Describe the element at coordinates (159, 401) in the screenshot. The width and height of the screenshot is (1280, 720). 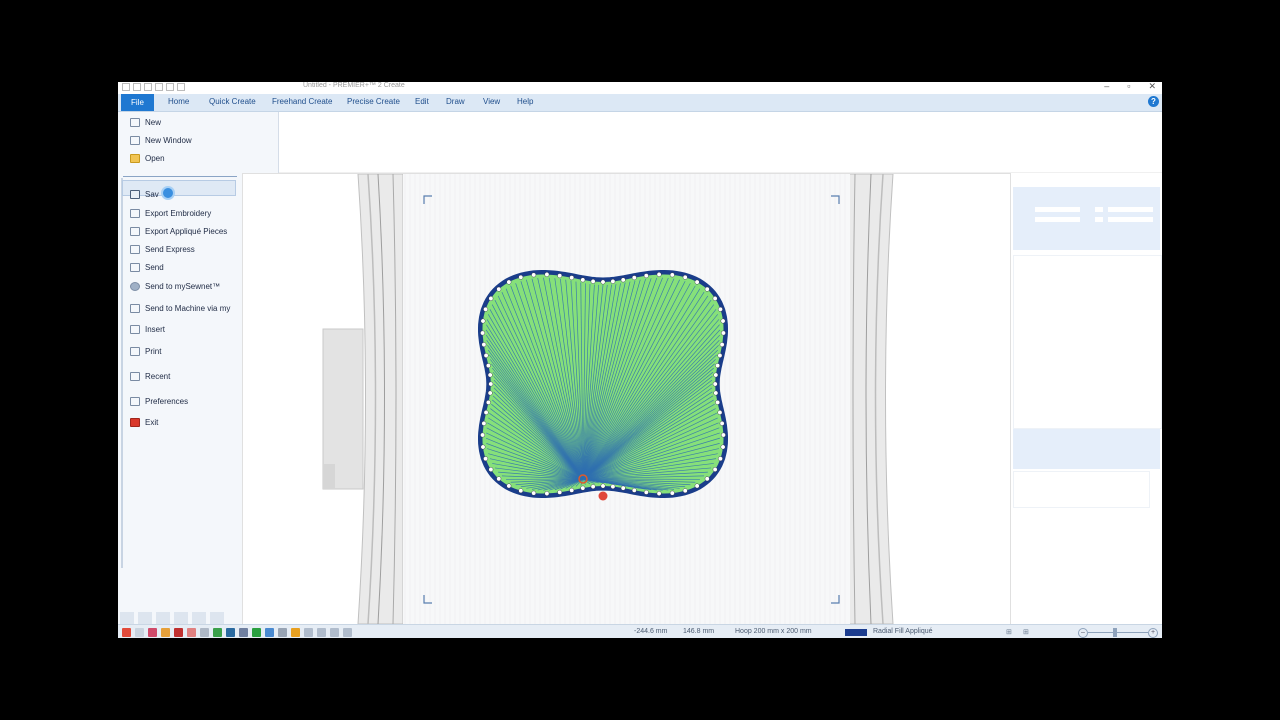
I see `menu-item-preferences: Preferences` at that location.